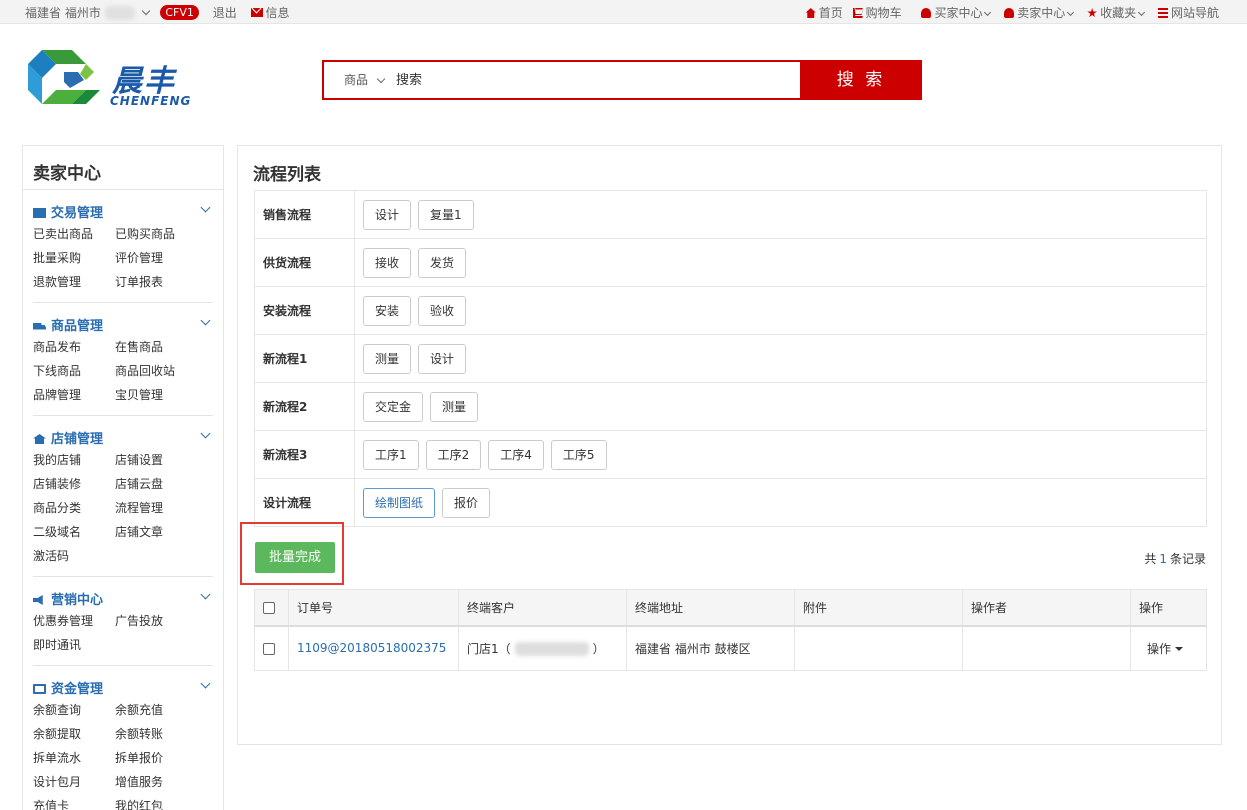 The image size is (1247, 810). I want to click on speaker-icon, so click(38, 600).